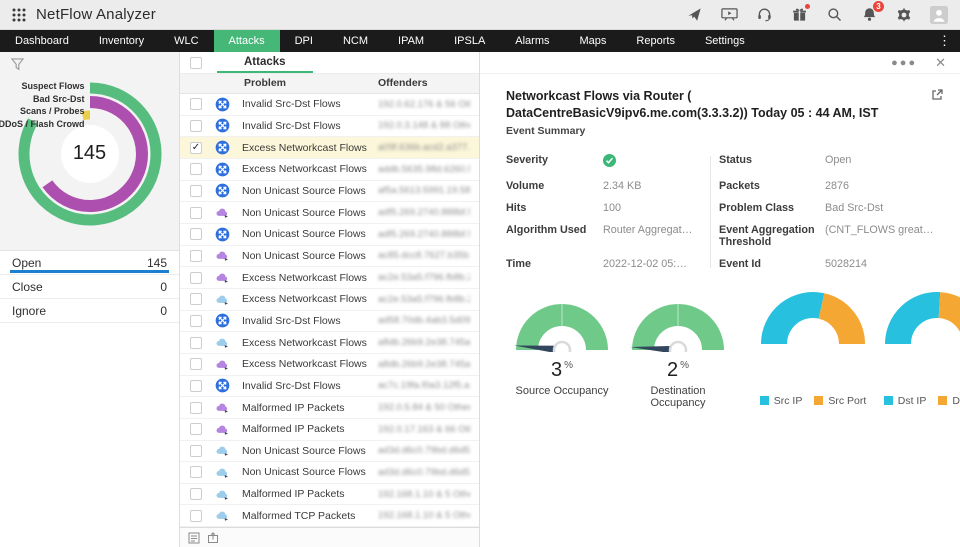  Describe the element at coordinates (939, 14) in the screenshot. I see `user-avatar` at that location.